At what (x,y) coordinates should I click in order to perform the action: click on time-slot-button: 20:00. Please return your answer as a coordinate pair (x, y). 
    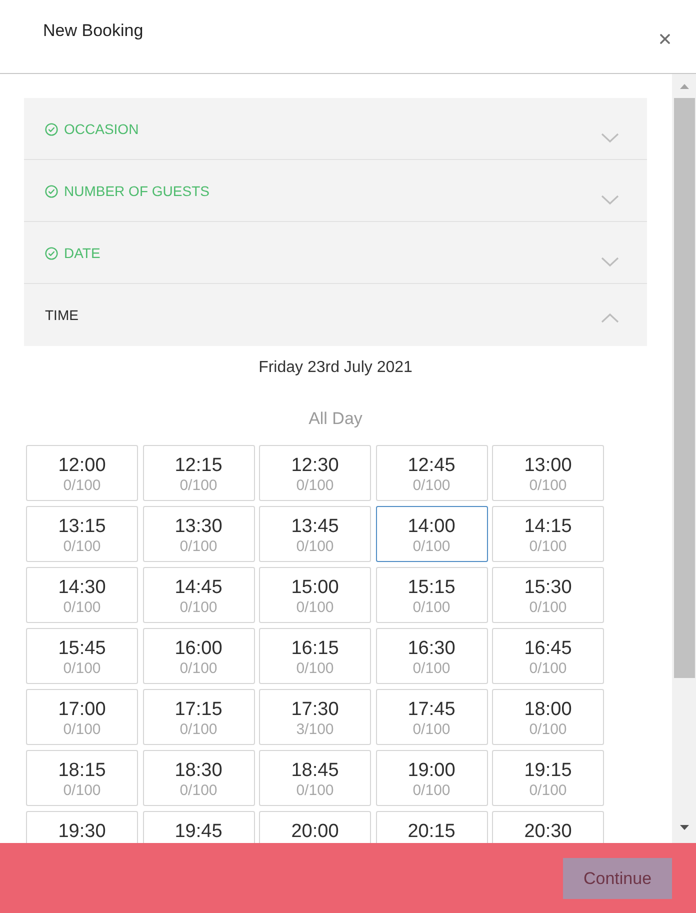
    Looking at the image, I should click on (315, 827).